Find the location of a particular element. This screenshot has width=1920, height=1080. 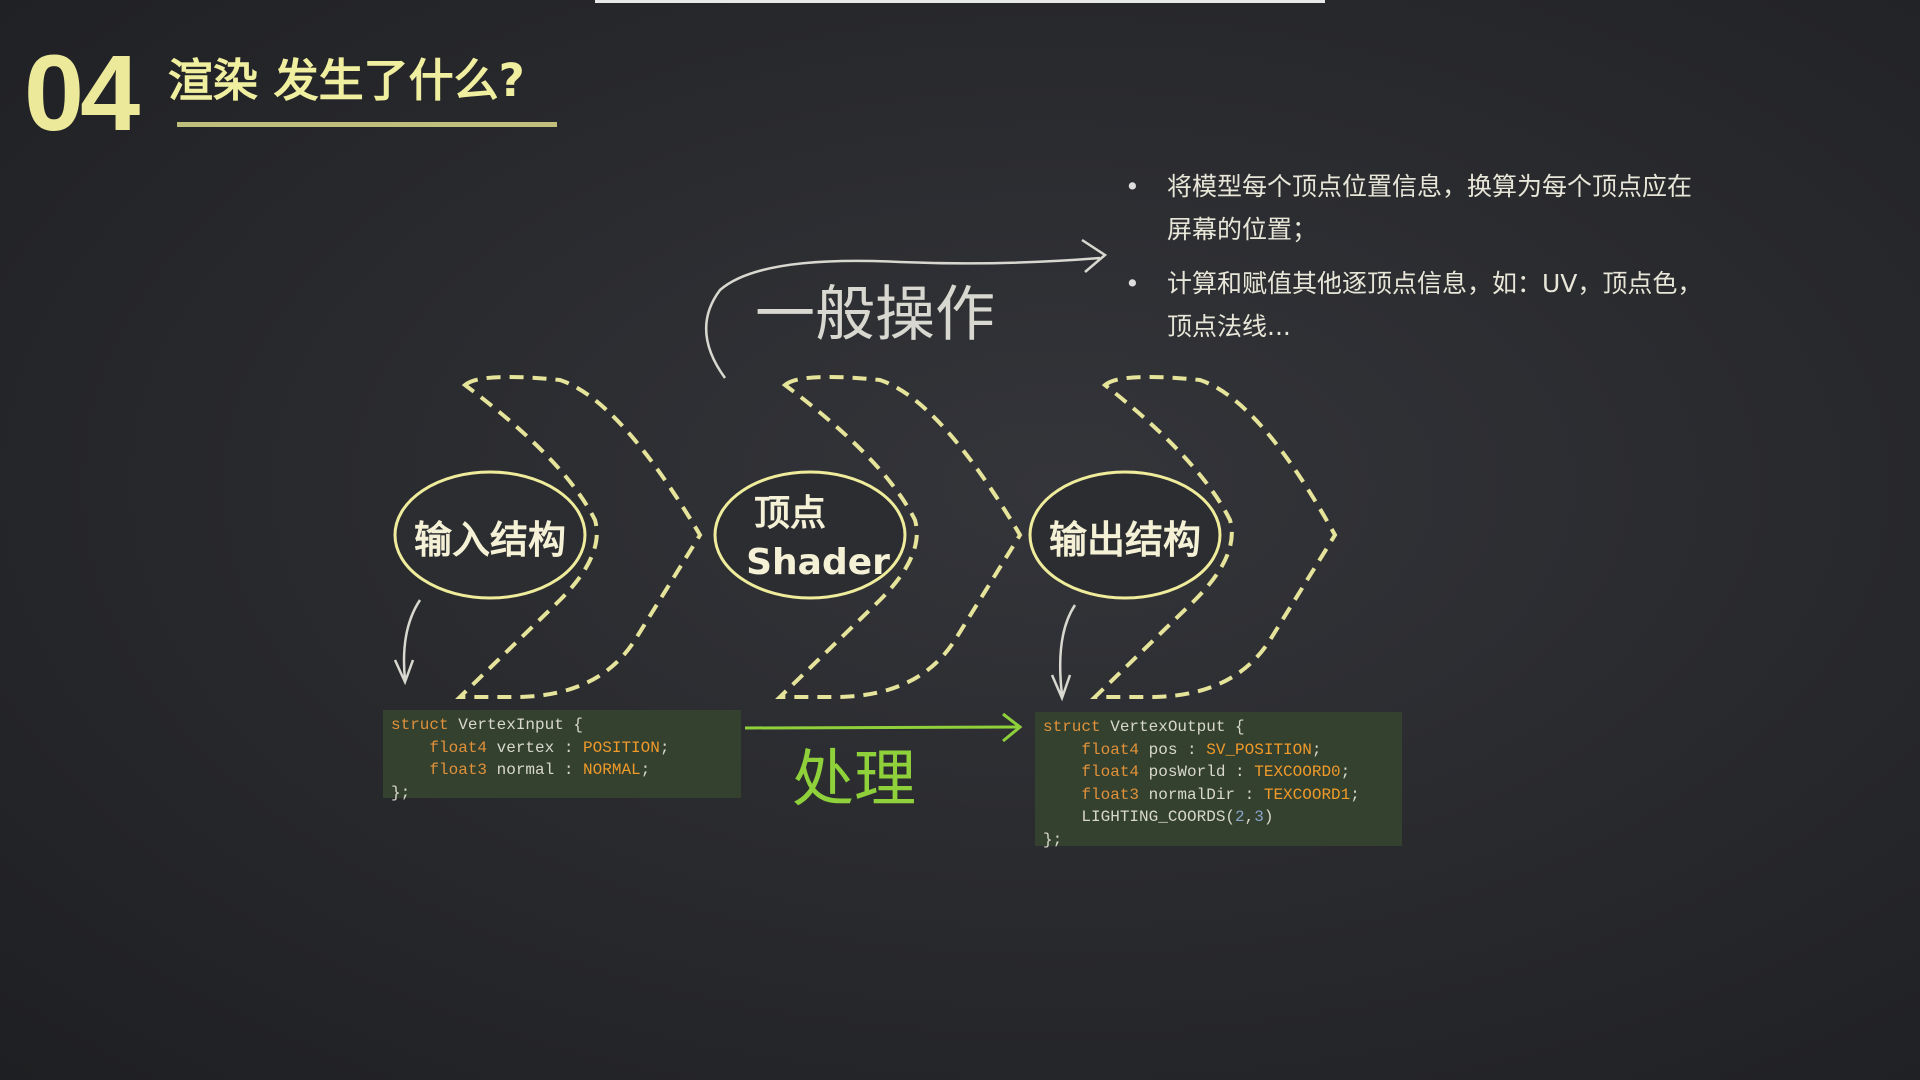

down-arrow-left is located at coordinates (407, 642).